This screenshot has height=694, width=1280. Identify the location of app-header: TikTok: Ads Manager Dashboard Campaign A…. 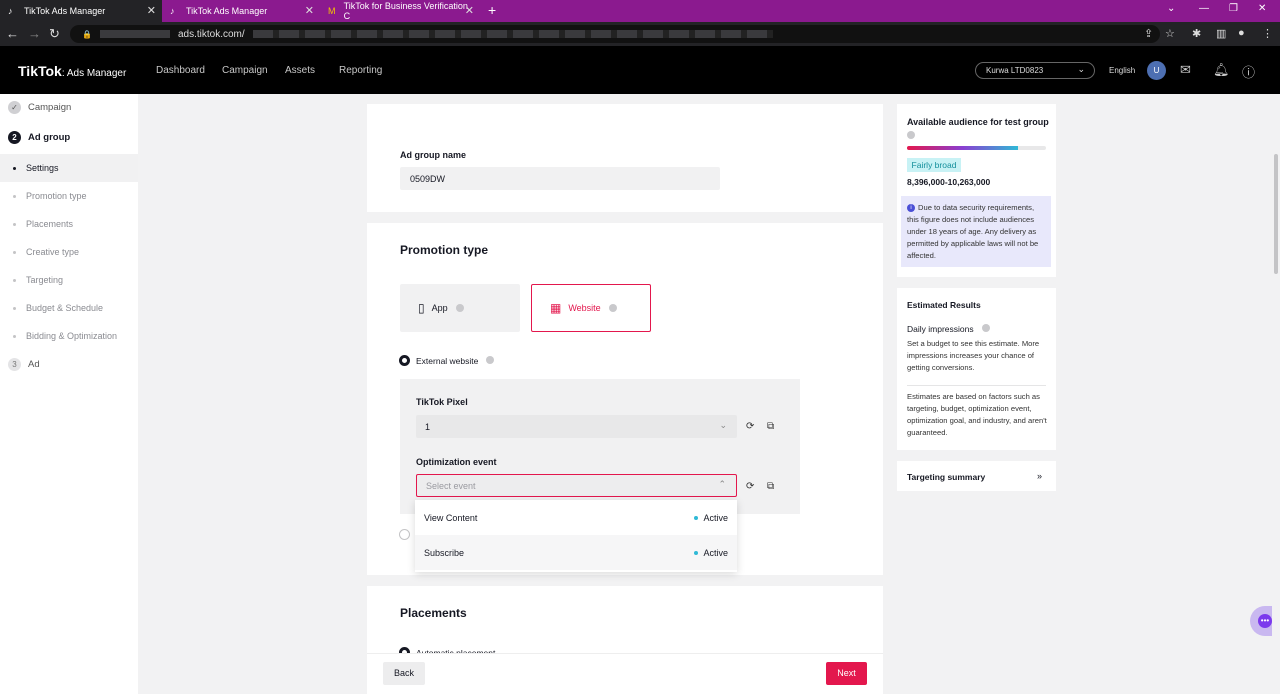
(640, 70).